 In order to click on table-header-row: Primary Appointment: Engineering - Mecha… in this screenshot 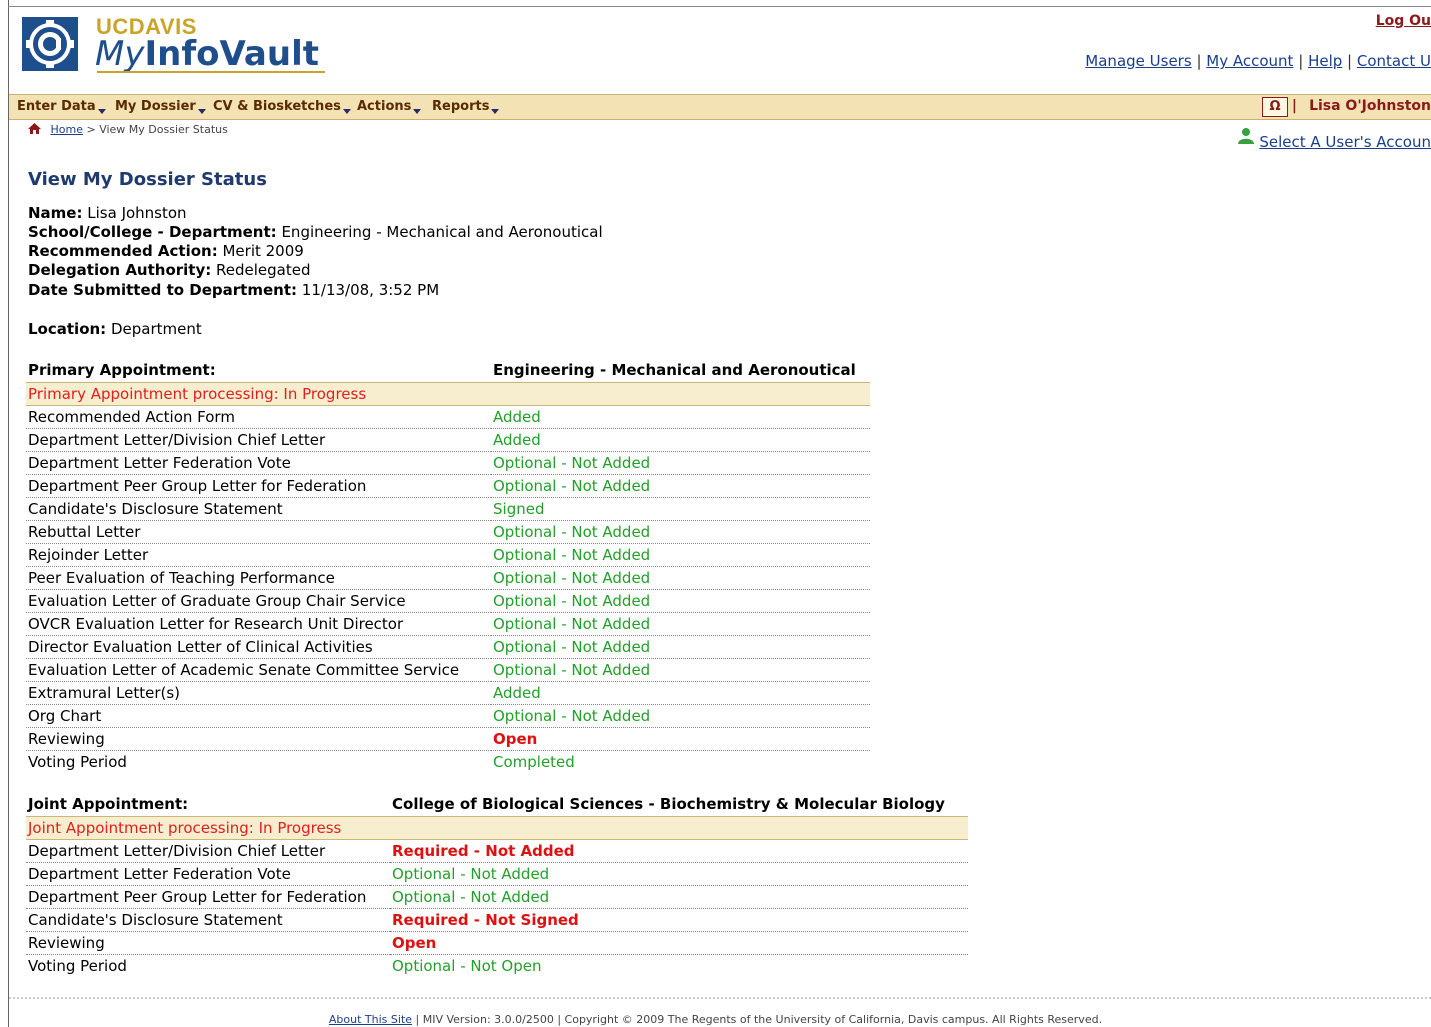, I will do `click(448, 370)`.